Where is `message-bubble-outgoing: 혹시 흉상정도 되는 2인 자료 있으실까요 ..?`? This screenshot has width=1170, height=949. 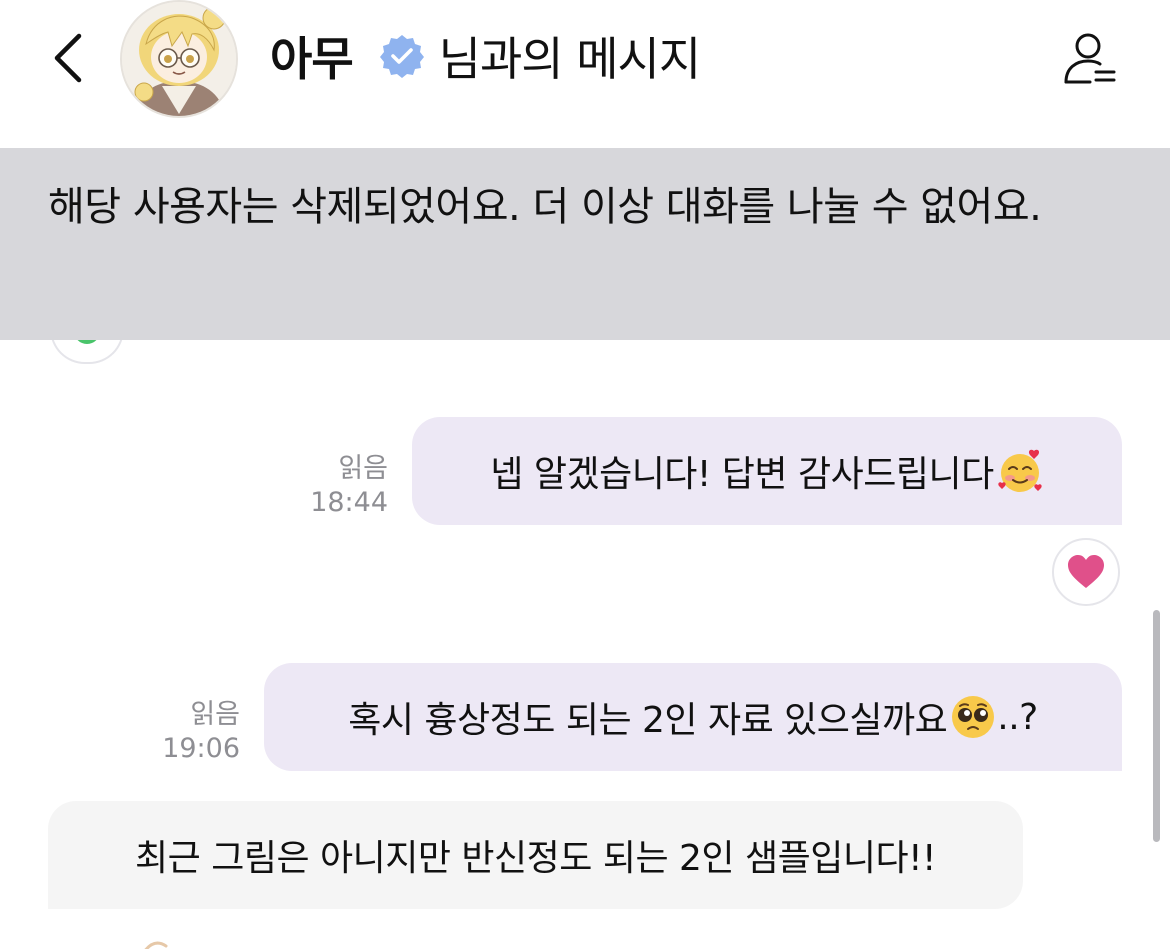 message-bubble-outgoing: 혹시 흉상정도 되는 2인 자료 있으실까요 ..? is located at coordinates (693, 717).